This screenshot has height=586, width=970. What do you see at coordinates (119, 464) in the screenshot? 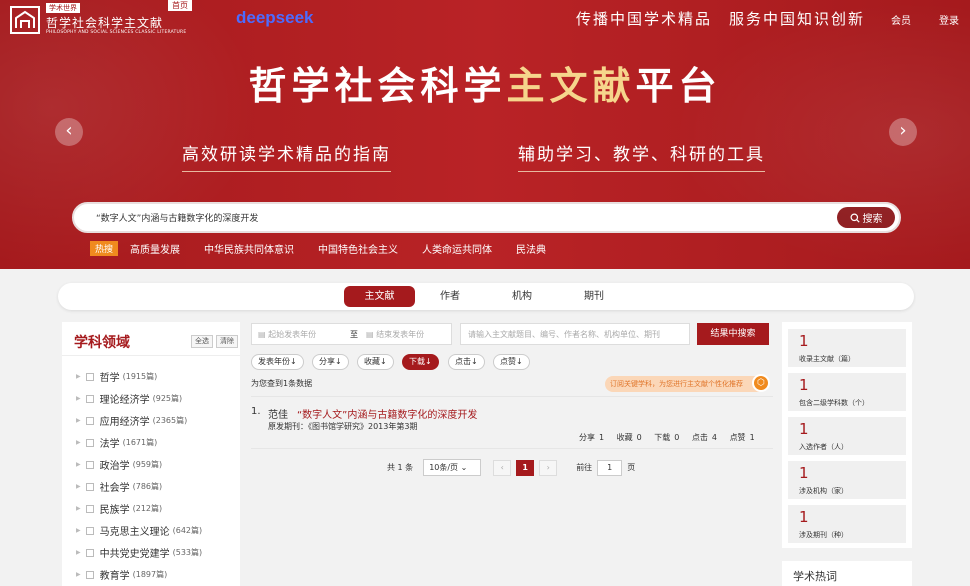
I see `subject-item: ▶ 政治学 (959篇)` at bounding box center [119, 464].